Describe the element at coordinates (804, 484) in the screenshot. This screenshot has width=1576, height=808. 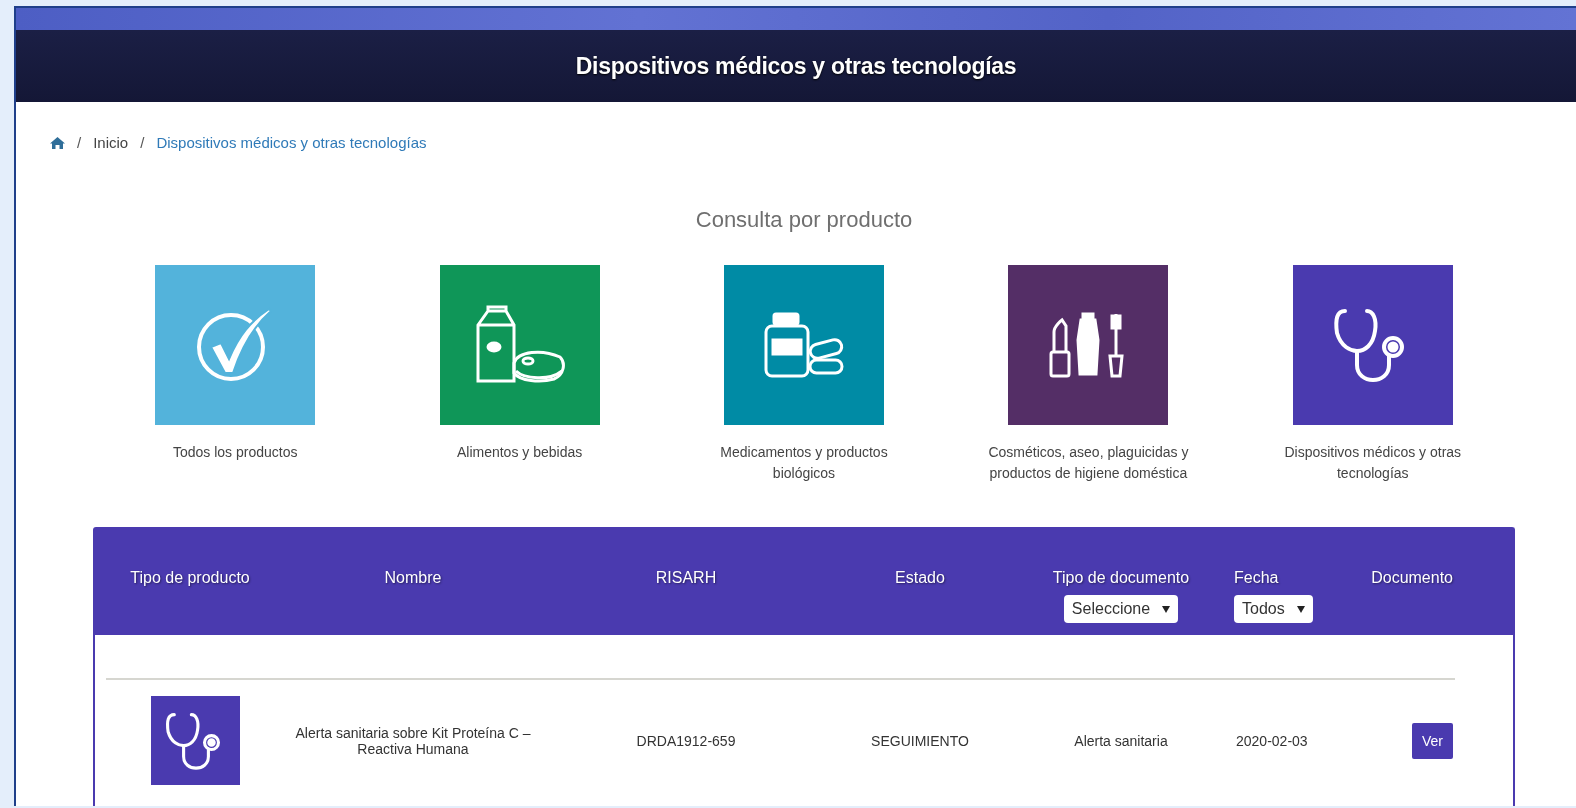
I see `category-label: Medicamentos y productos biológicos` at that location.